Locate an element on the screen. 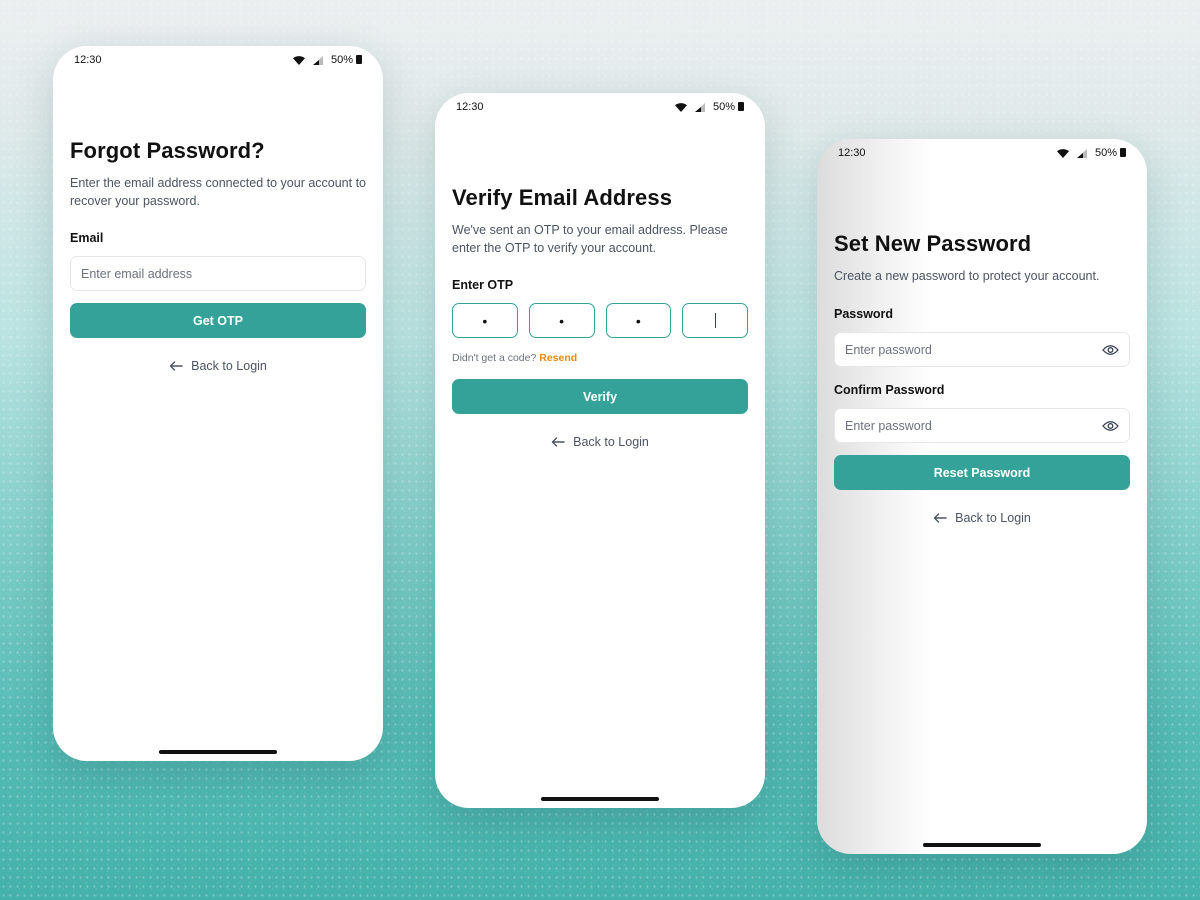 The height and width of the screenshot is (900, 1200). otp-label: Enter OTP is located at coordinates (483, 285).